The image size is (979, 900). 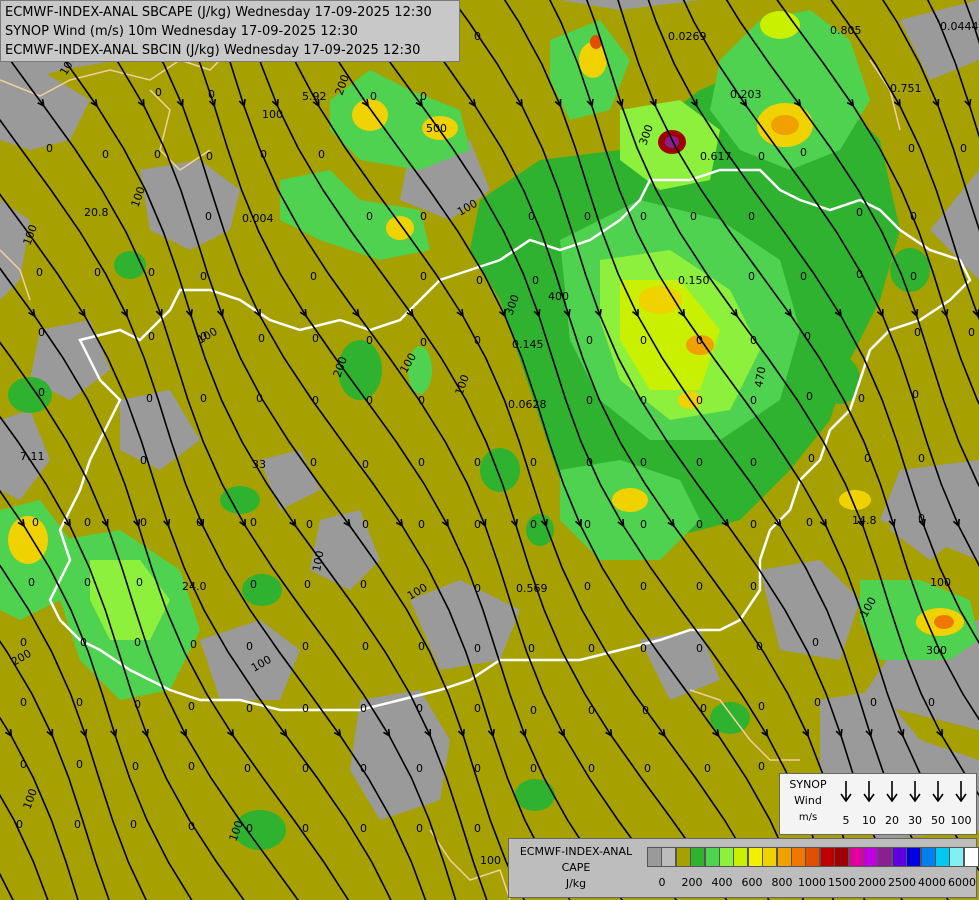 What do you see at coordinates (872, 882) in the screenshot?
I see `cape-tick-label: 2000` at bounding box center [872, 882].